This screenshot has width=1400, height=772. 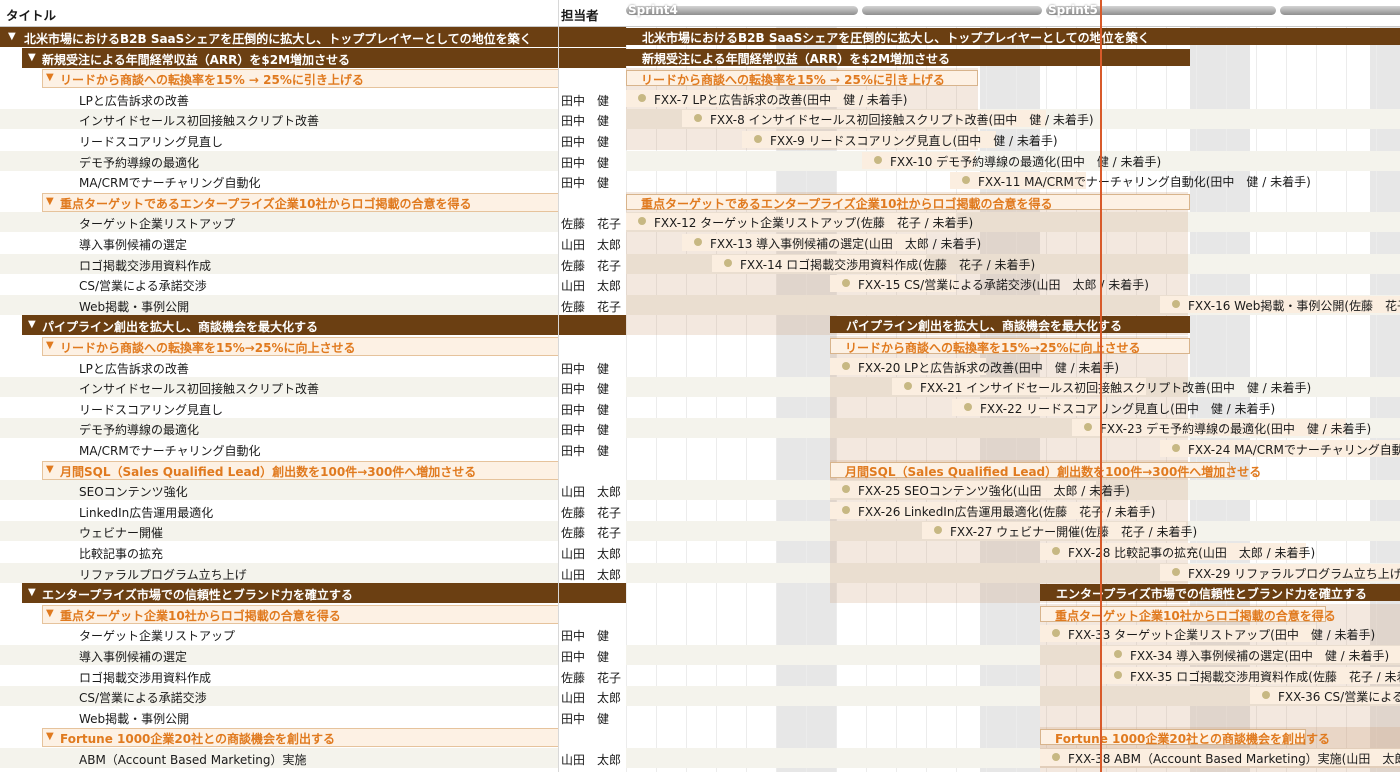 I want to click on task-row: ターゲット企業リストアップ 佐藤 花子, so click(x=313, y=222).